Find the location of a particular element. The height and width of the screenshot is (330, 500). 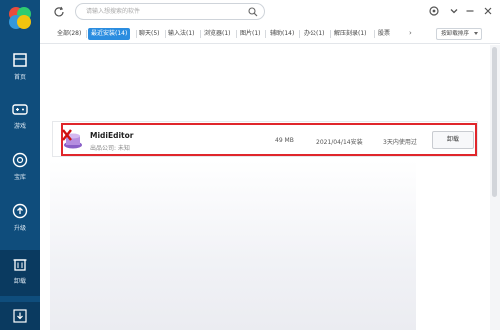

sidebar-item-label: 游戏 is located at coordinates (19, 126).